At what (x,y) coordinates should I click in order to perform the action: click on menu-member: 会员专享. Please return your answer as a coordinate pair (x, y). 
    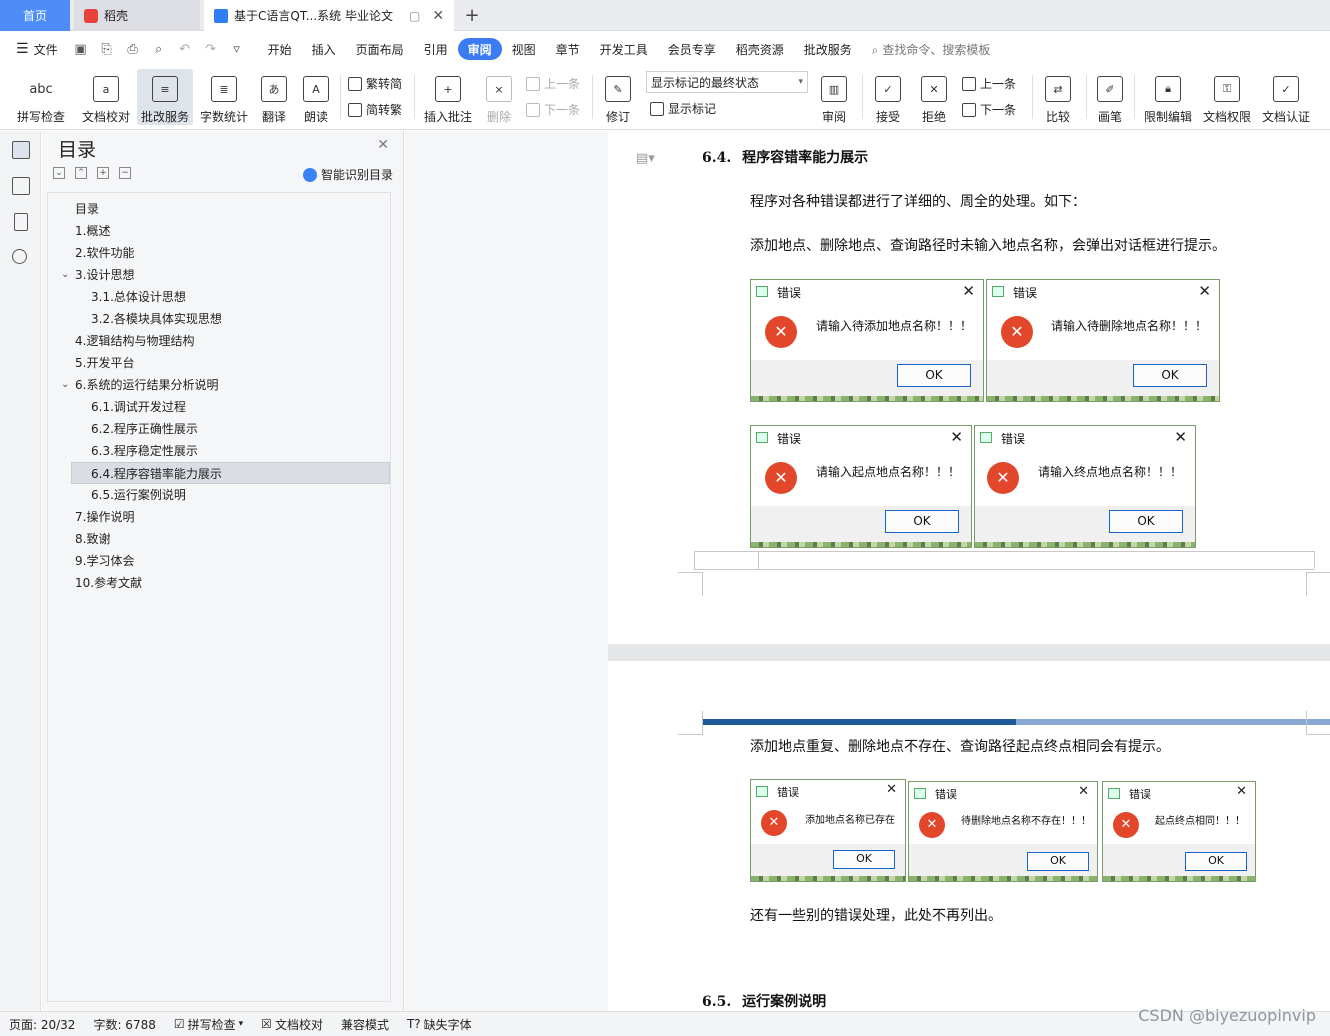
    Looking at the image, I should click on (692, 49).